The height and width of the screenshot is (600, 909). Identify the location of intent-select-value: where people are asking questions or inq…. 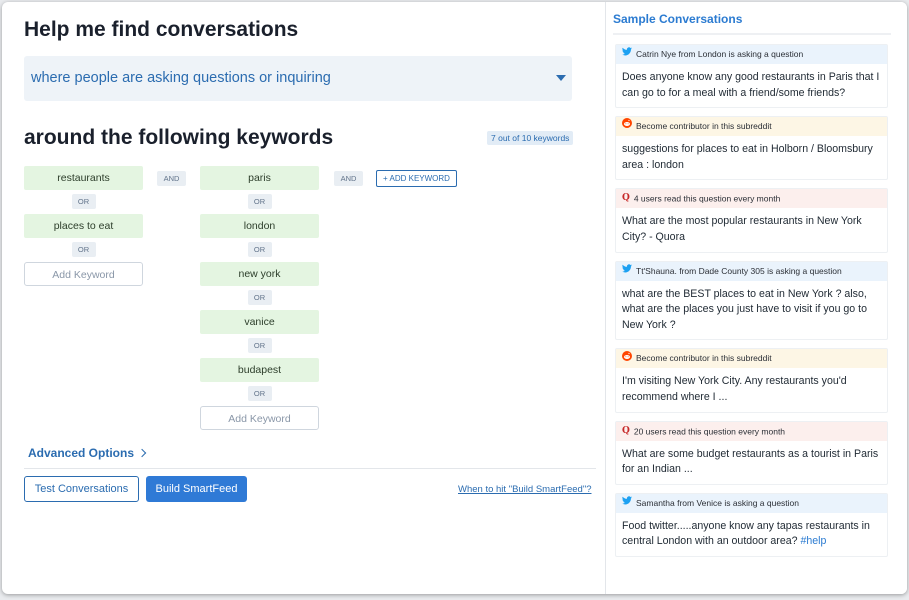
(181, 78).